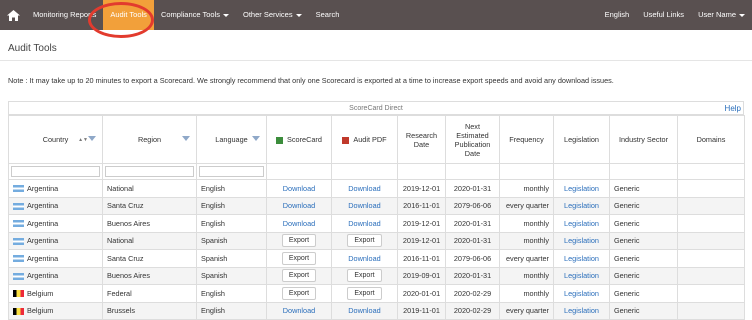 The width and height of the screenshot is (752, 320). What do you see at coordinates (149, 139) in the screenshot?
I see `col-region: Region` at bounding box center [149, 139].